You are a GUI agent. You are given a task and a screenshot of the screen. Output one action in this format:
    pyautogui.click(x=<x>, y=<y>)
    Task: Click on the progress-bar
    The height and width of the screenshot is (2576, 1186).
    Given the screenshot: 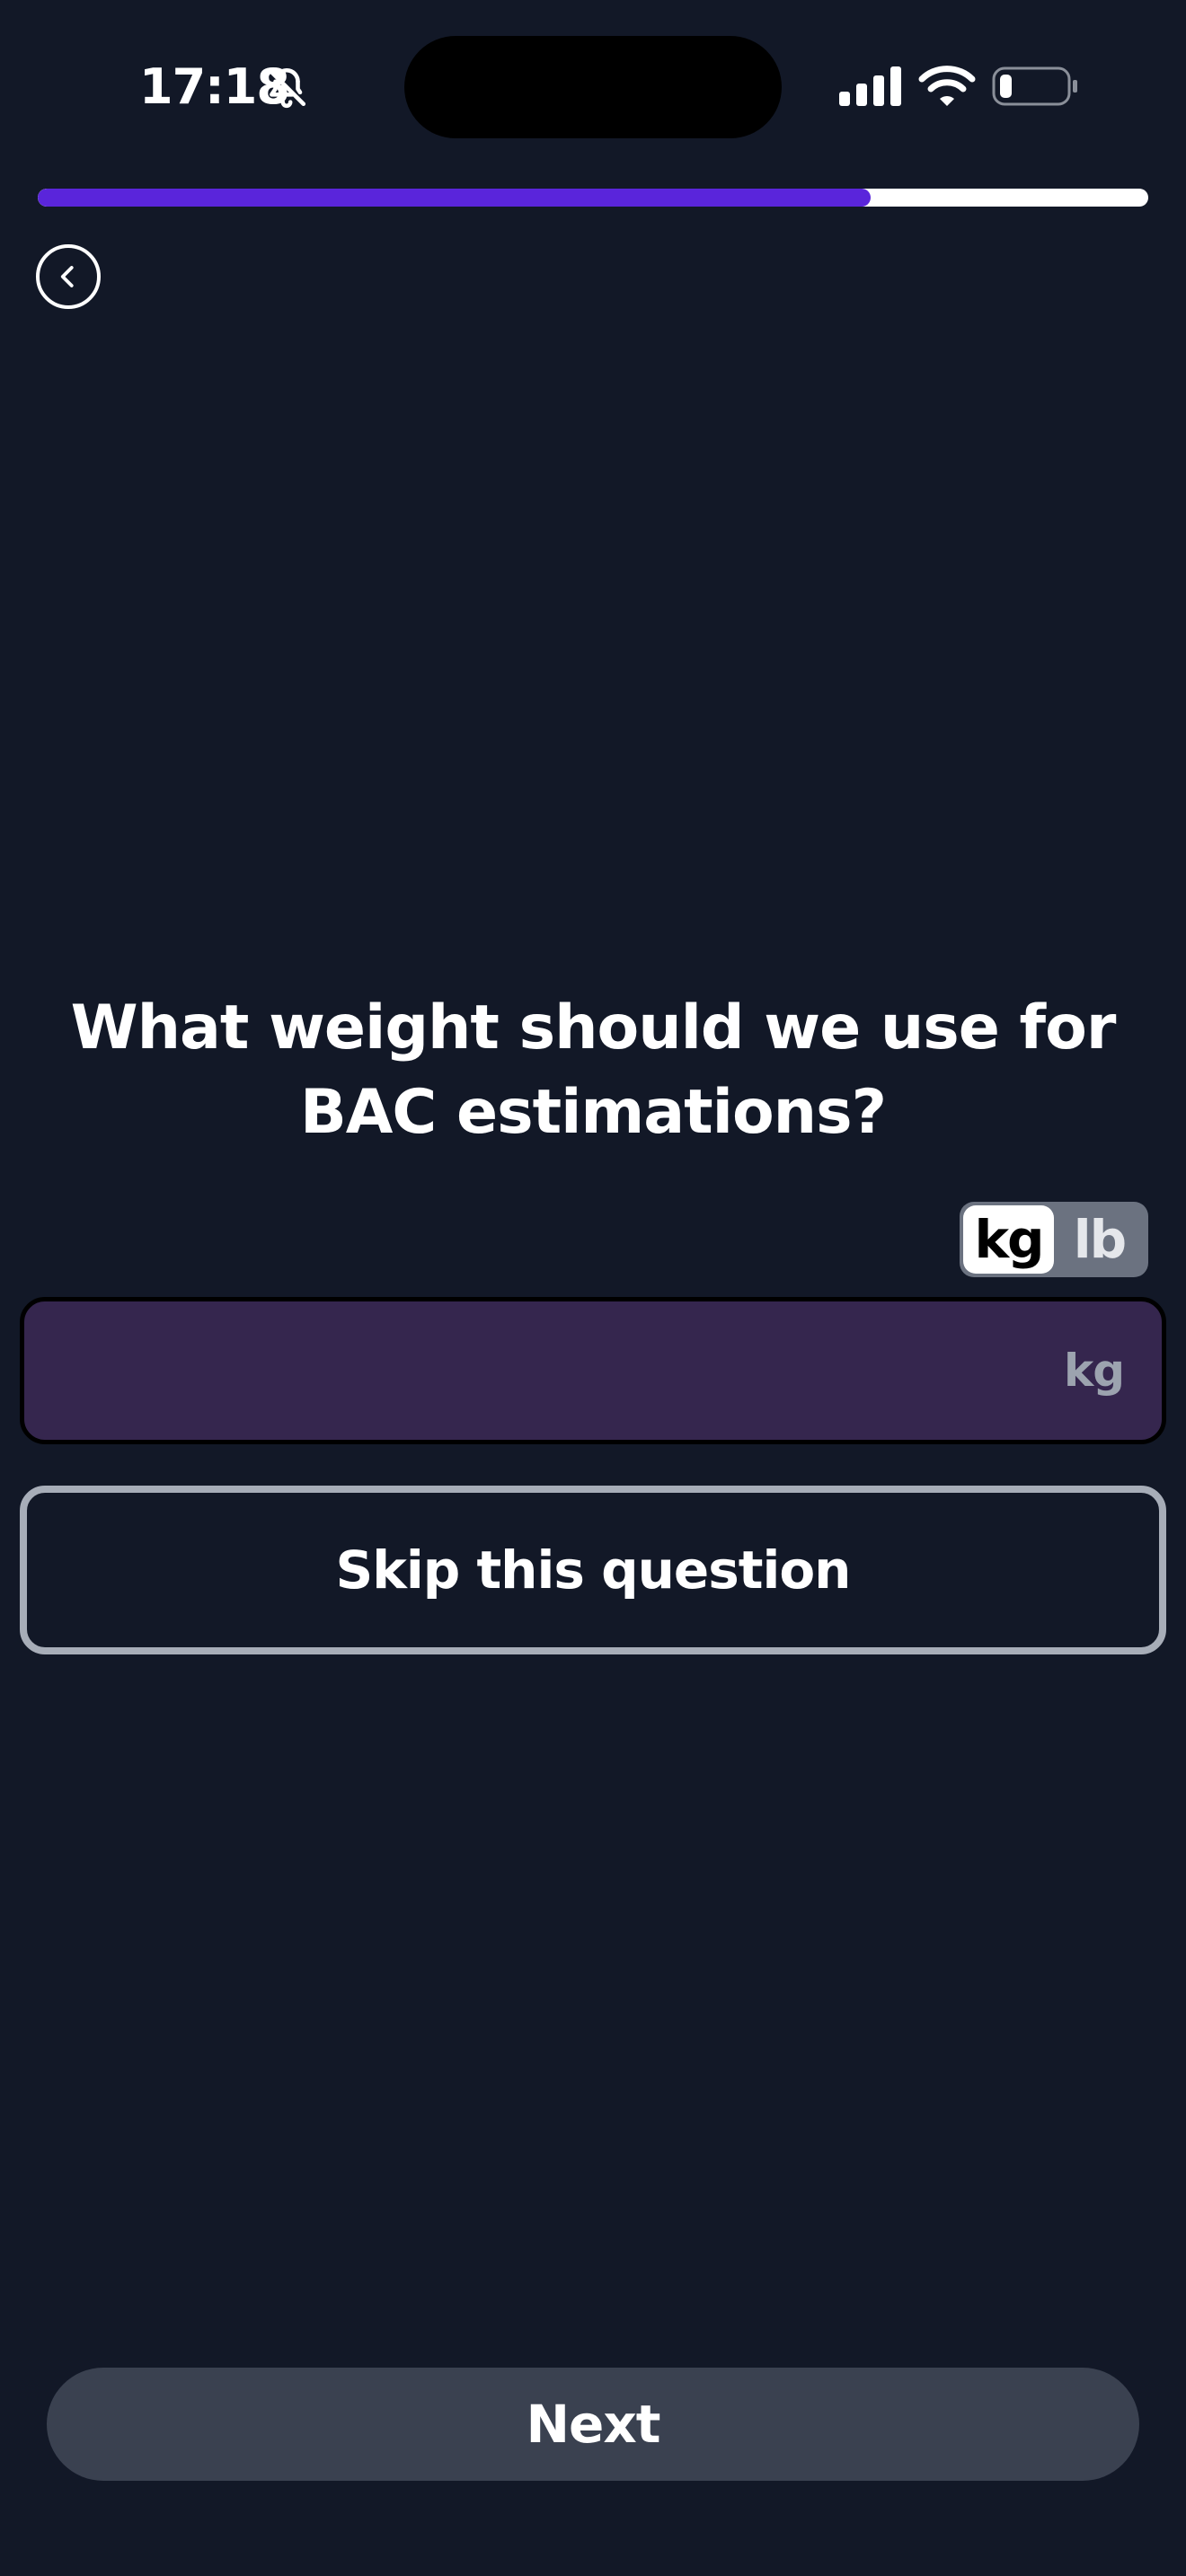 What is the action you would take?
    pyautogui.click(x=593, y=198)
    